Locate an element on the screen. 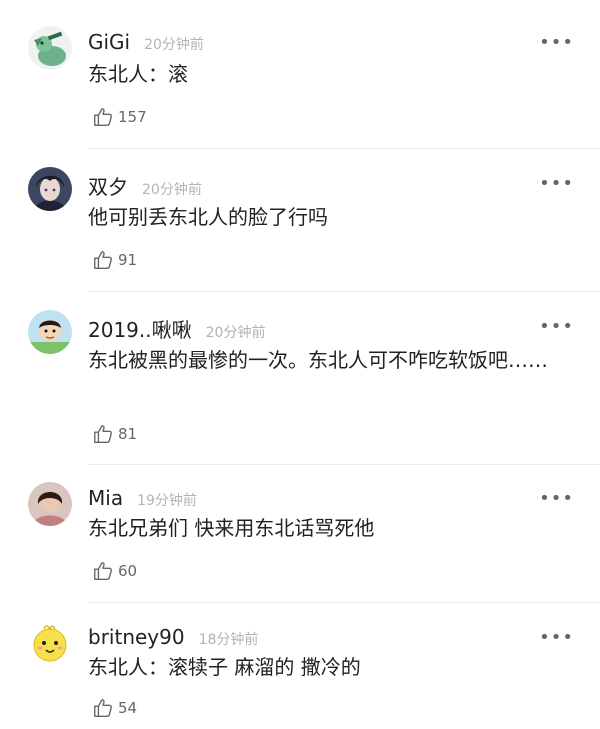  like-button: 60 is located at coordinates (114, 571).